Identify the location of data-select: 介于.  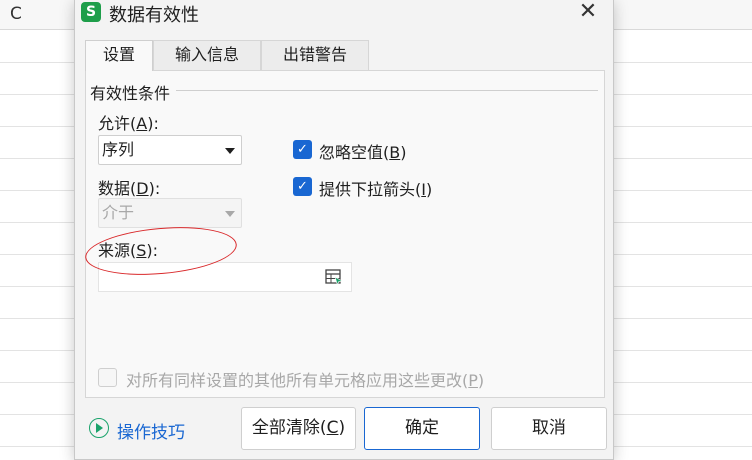
(170, 213).